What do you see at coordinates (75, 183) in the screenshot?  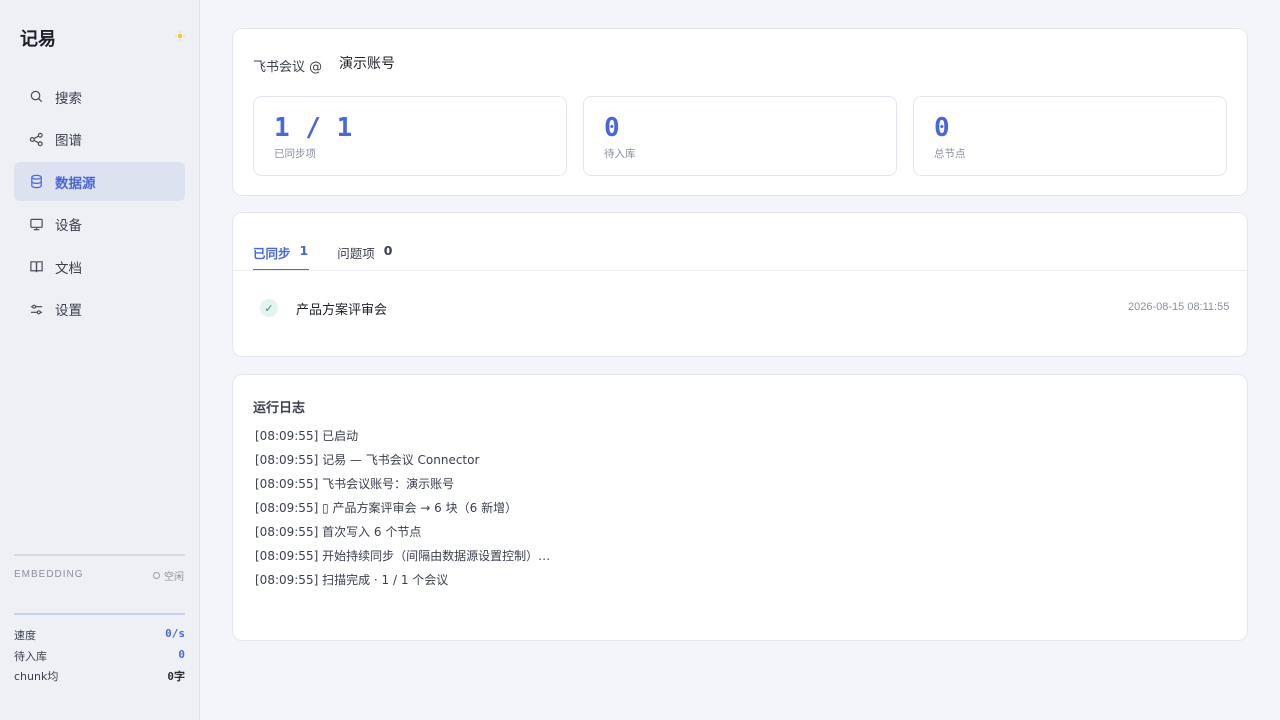 I see `sidebar-item-label: 数据源` at bounding box center [75, 183].